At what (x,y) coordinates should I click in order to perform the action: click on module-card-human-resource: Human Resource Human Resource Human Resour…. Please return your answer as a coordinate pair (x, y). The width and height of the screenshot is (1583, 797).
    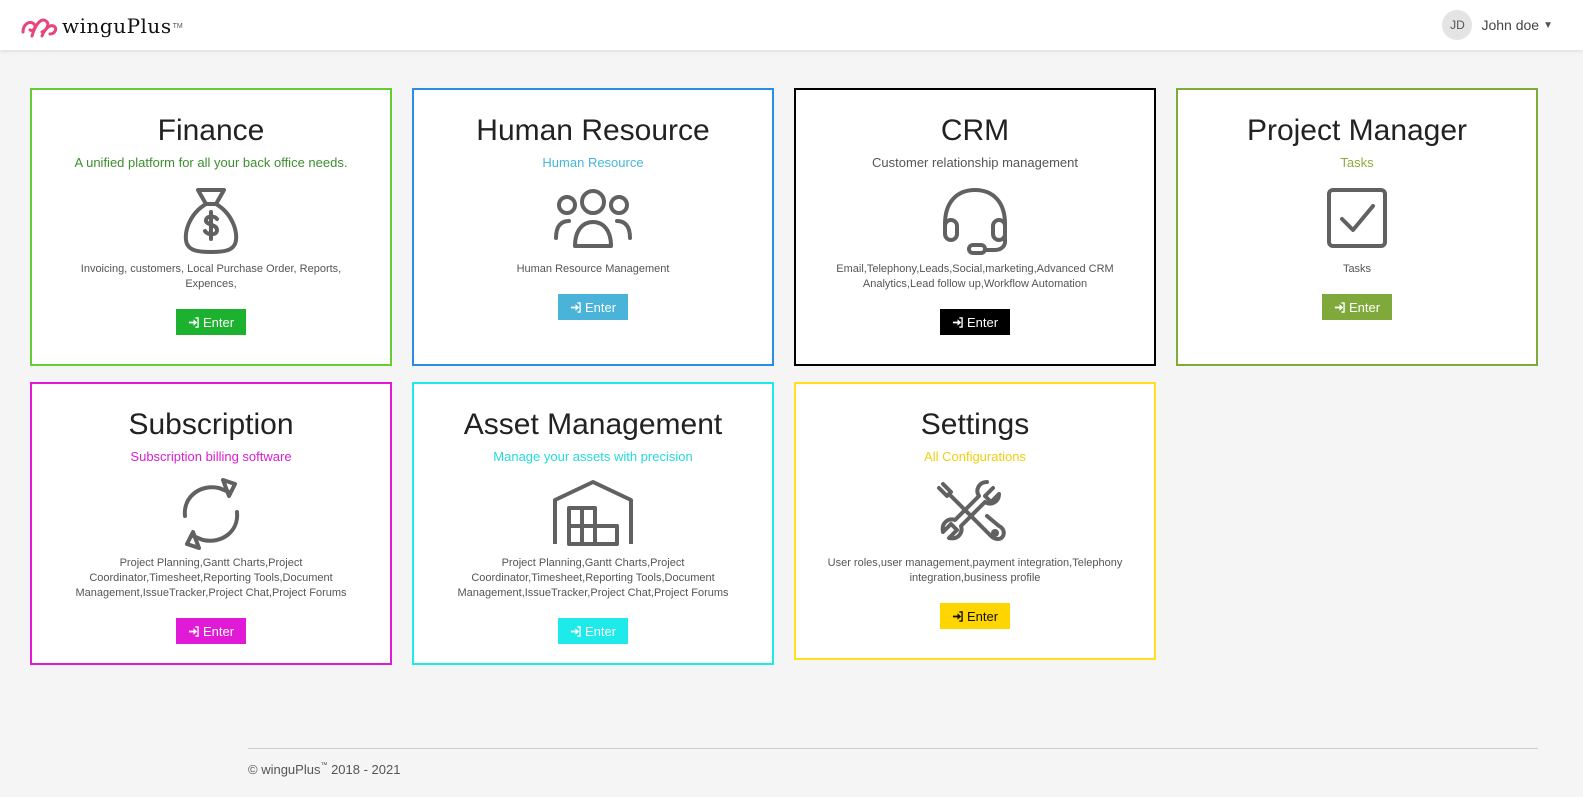
    Looking at the image, I should click on (593, 227).